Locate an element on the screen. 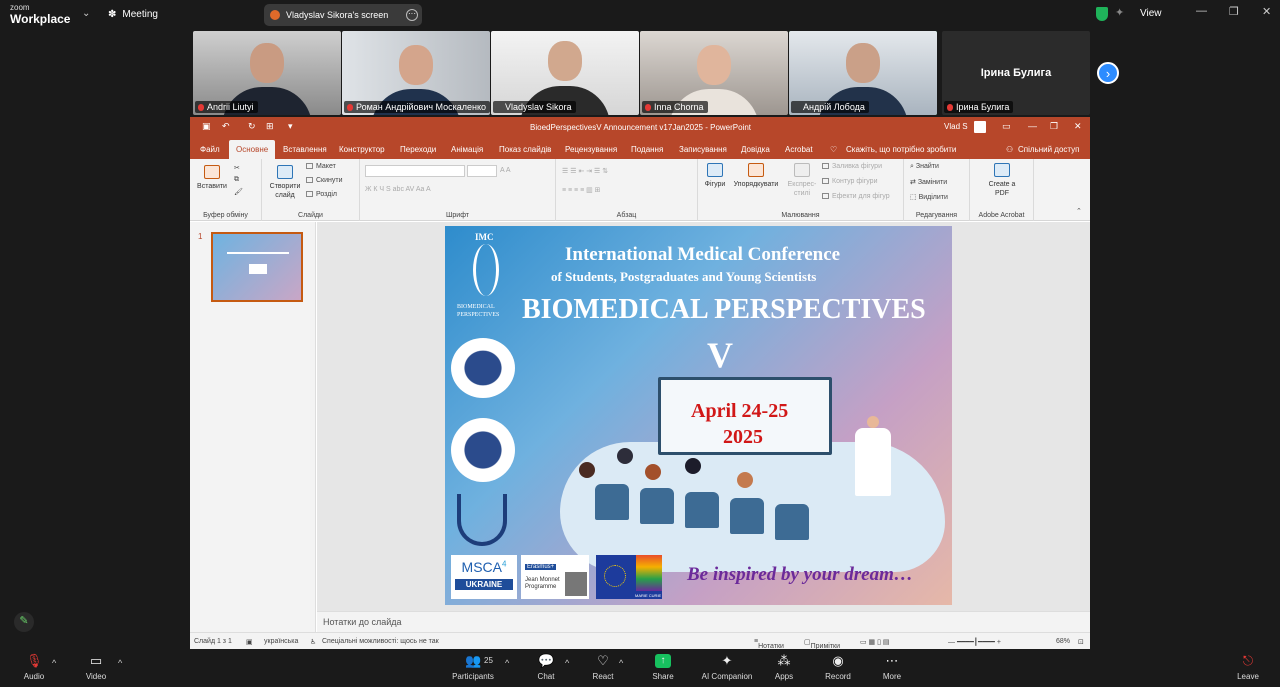  replace-button: ⇄ Замінити is located at coordinates (928, 182).